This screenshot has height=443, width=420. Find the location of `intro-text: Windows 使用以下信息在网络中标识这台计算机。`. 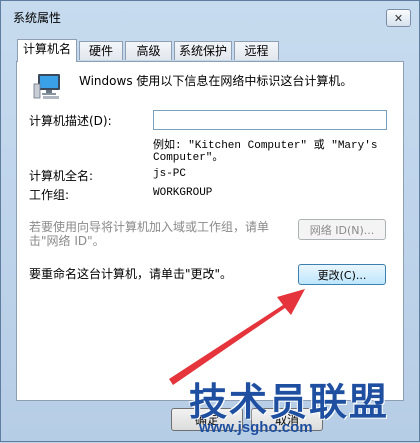

intro-text: Windows 使用以下信息在网络中标识这台计算机。 is located at coordinates (216, 81).